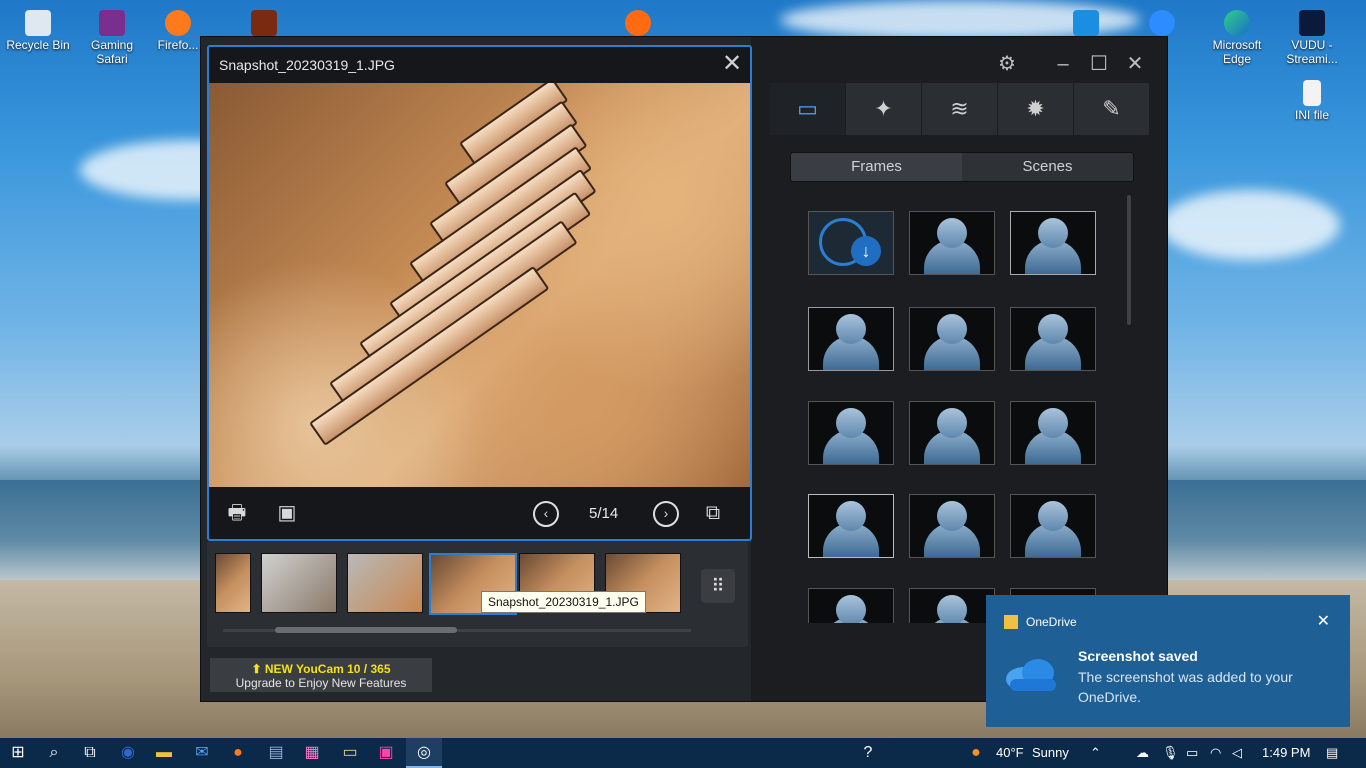  Describe the element at coordinates (868, 753) in the screenshot. I see `help-icon: ?` at that location.